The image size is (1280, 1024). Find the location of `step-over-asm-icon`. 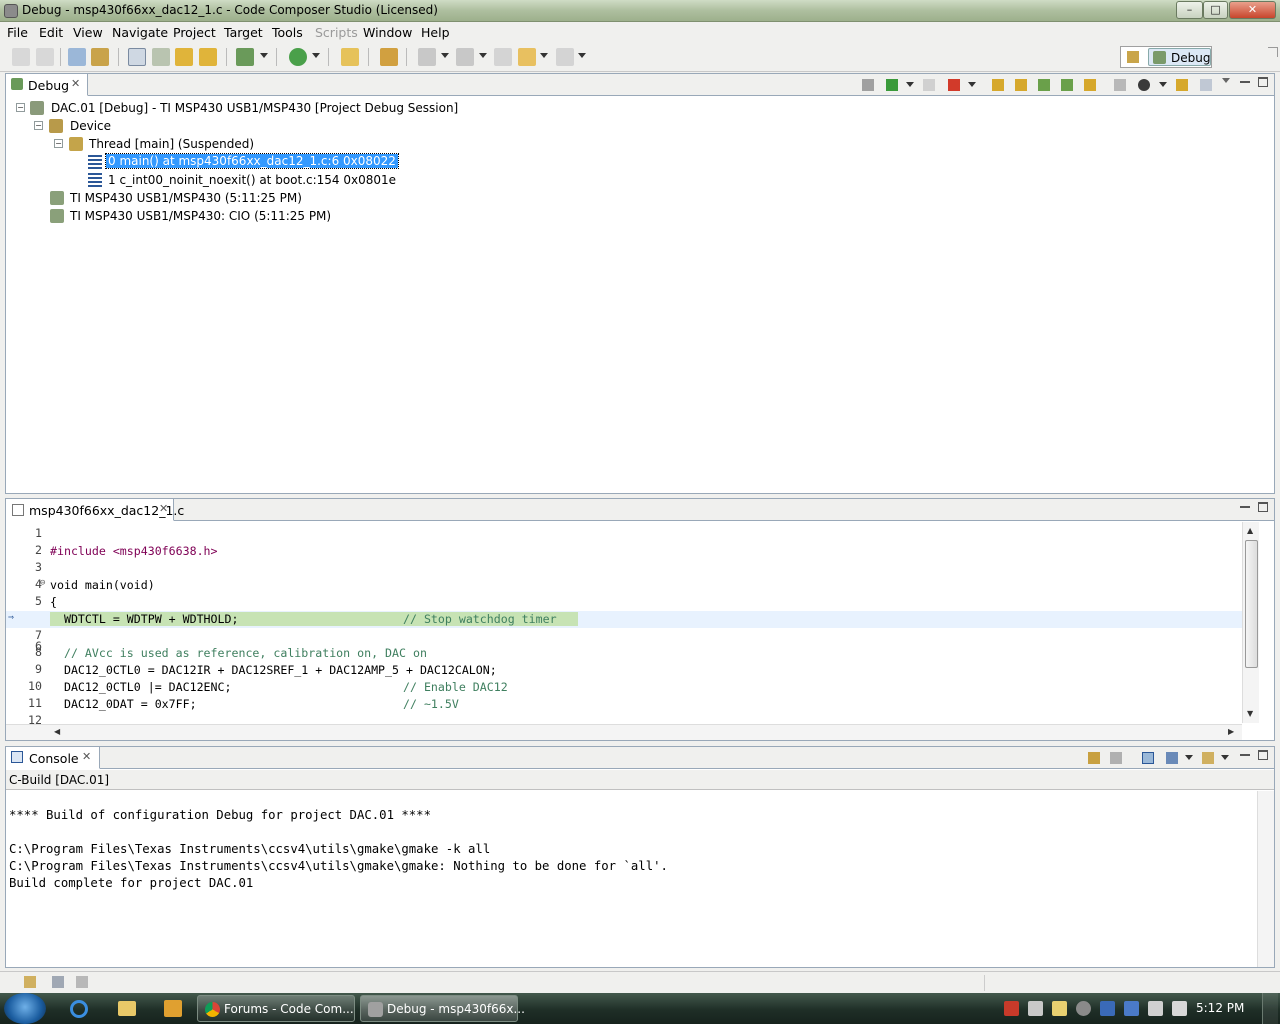

step-over-asm-icon is located at coordinates (1067, 85).